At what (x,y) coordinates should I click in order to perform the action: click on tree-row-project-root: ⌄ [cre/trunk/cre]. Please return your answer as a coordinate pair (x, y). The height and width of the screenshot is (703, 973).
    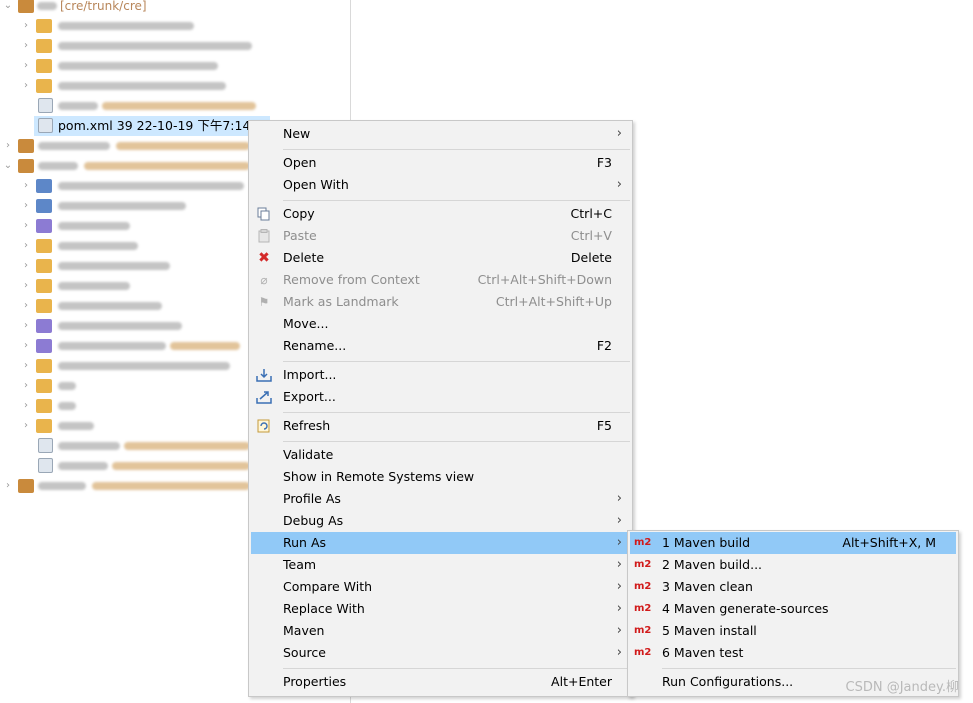
    Looking at the image, I should click on (175, 8).